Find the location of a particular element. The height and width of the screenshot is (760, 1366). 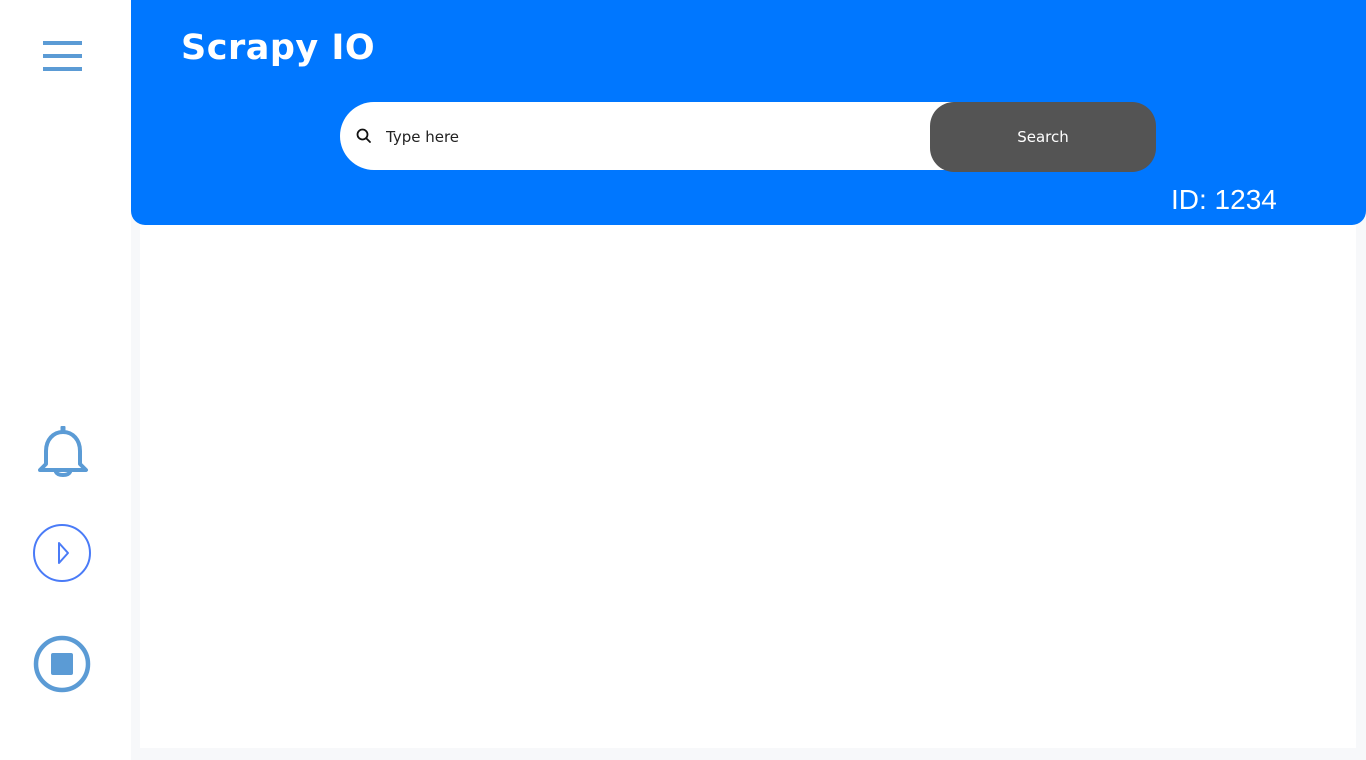

app-title: Scrapy IO is located at coordinates (278, 48).